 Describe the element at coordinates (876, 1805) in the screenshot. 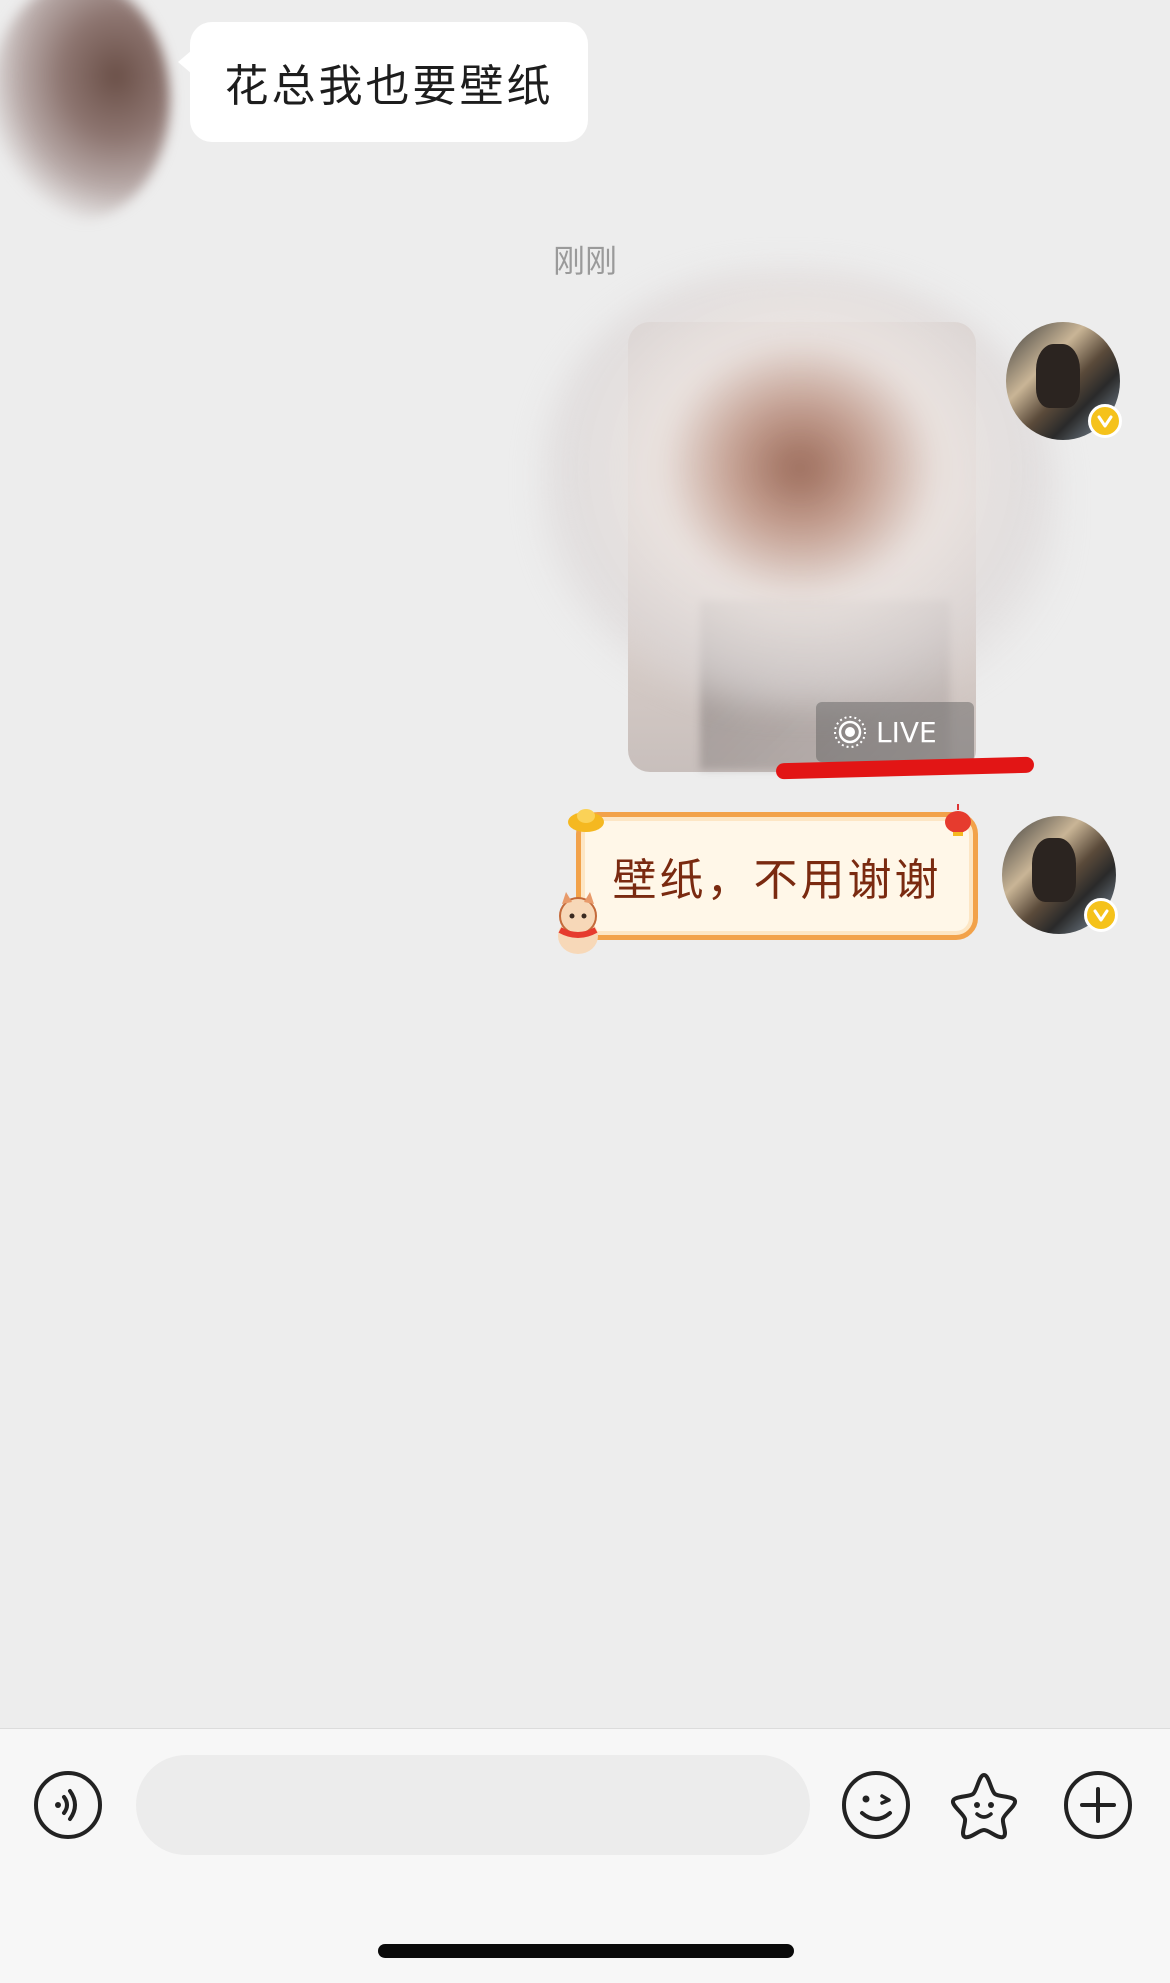

I see `emoji-icon` at that location.